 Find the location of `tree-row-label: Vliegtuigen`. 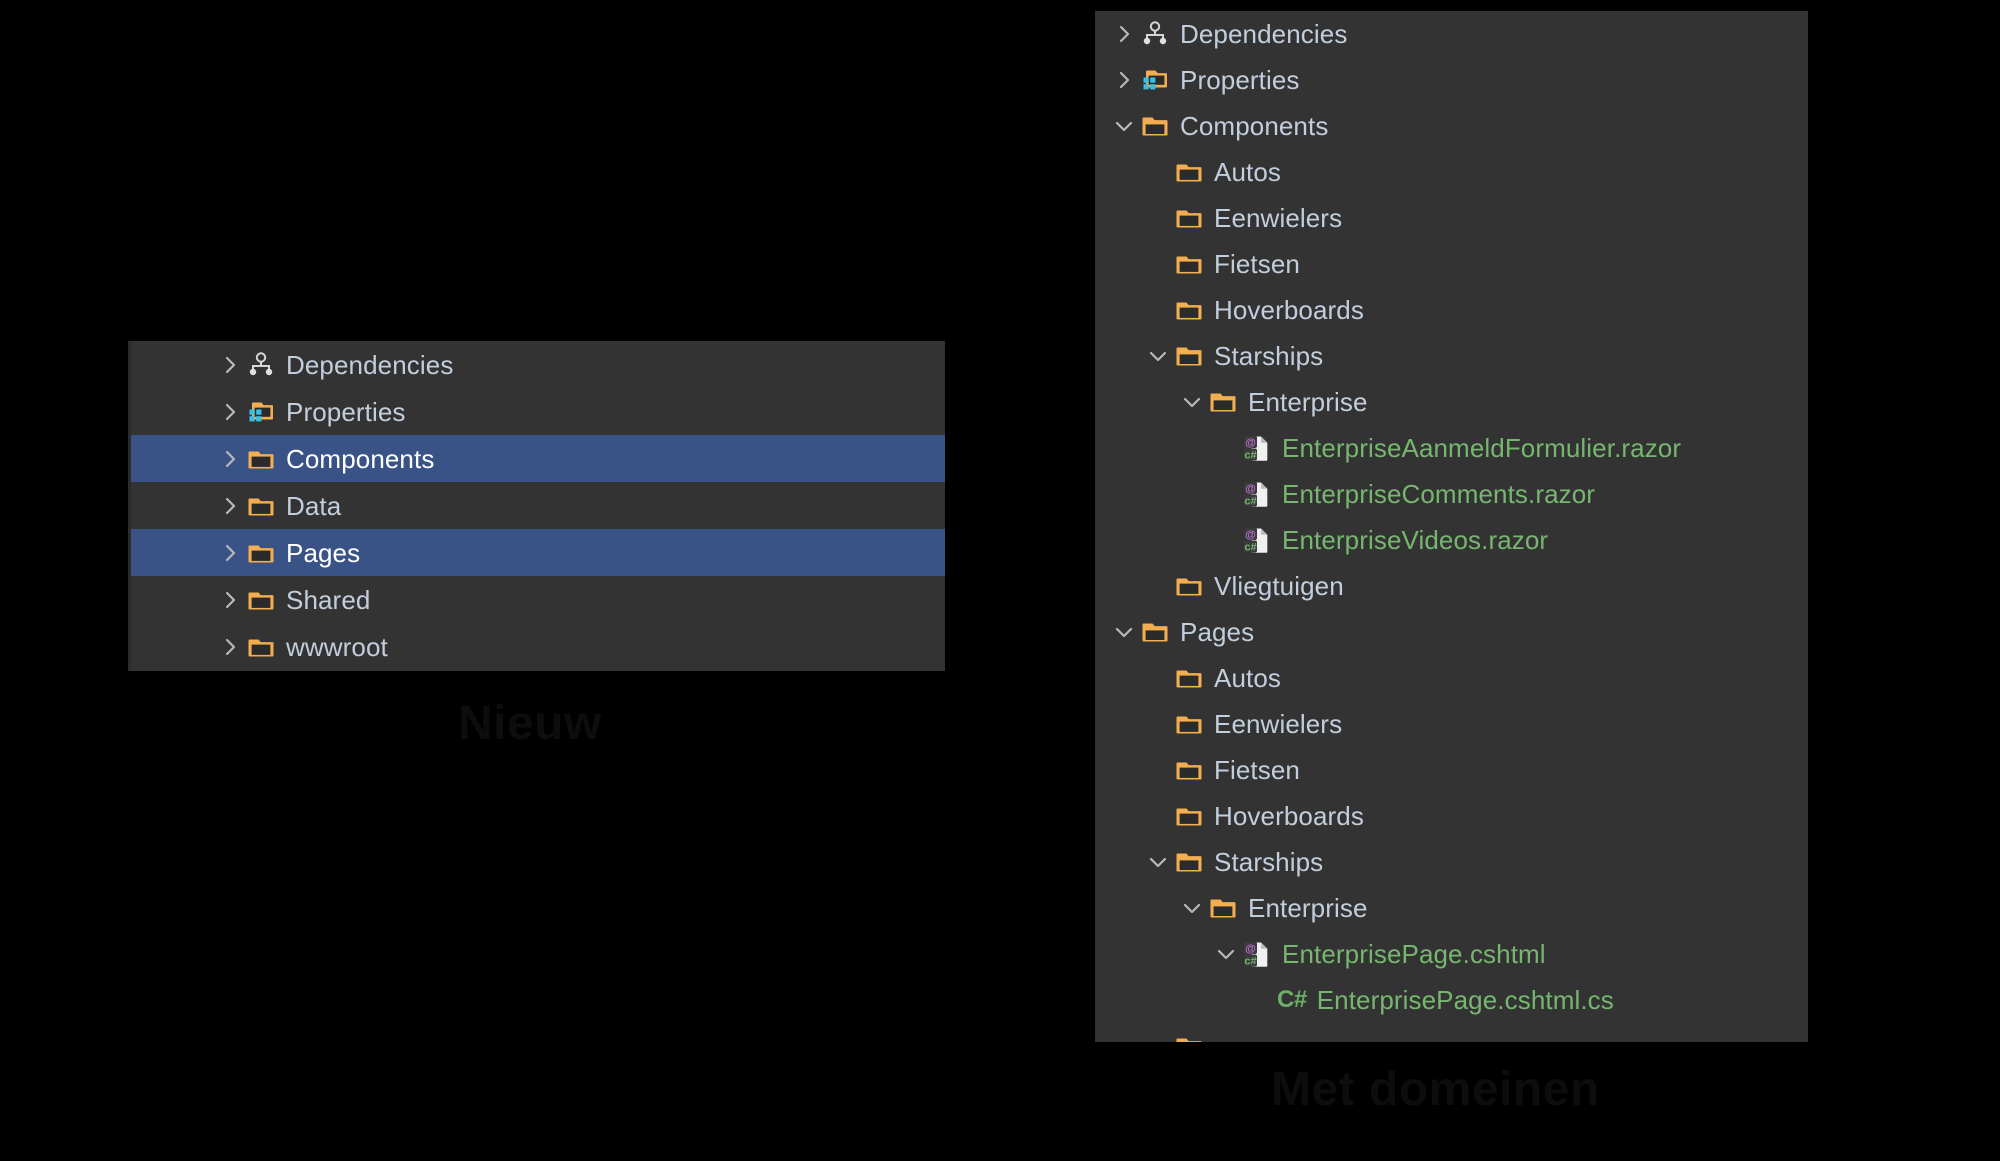

tree-row-label: Vliegtuigen is located at coordinates (1279, 586).